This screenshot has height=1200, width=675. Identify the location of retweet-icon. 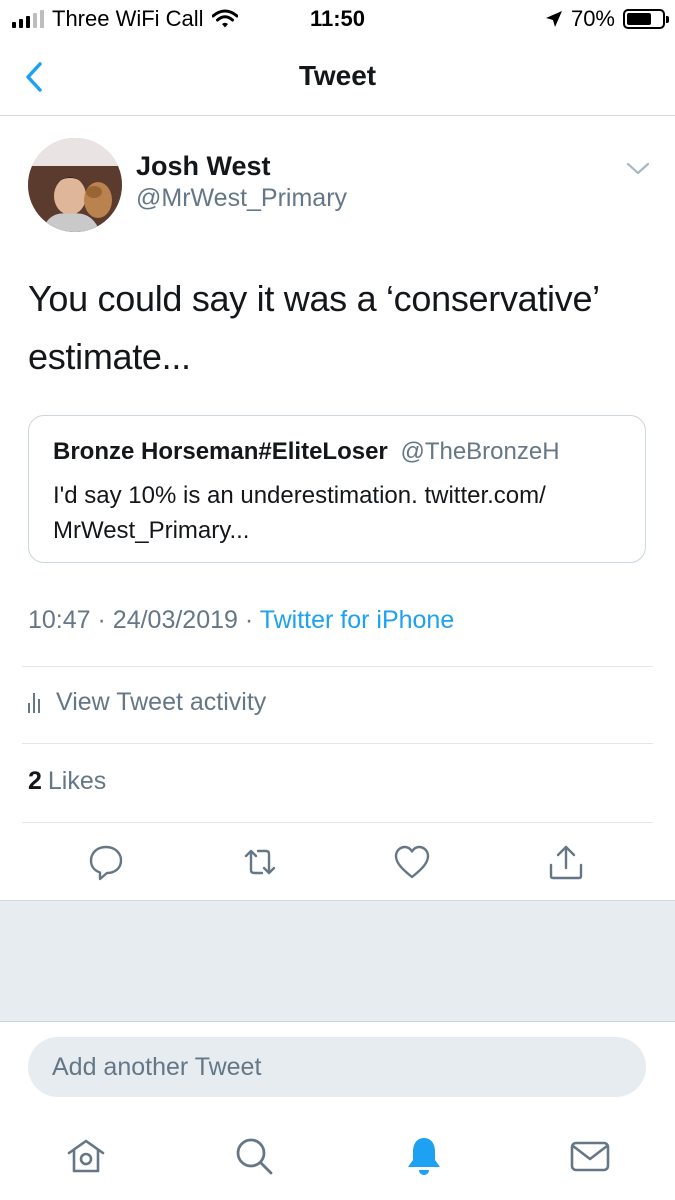
(260, 862).